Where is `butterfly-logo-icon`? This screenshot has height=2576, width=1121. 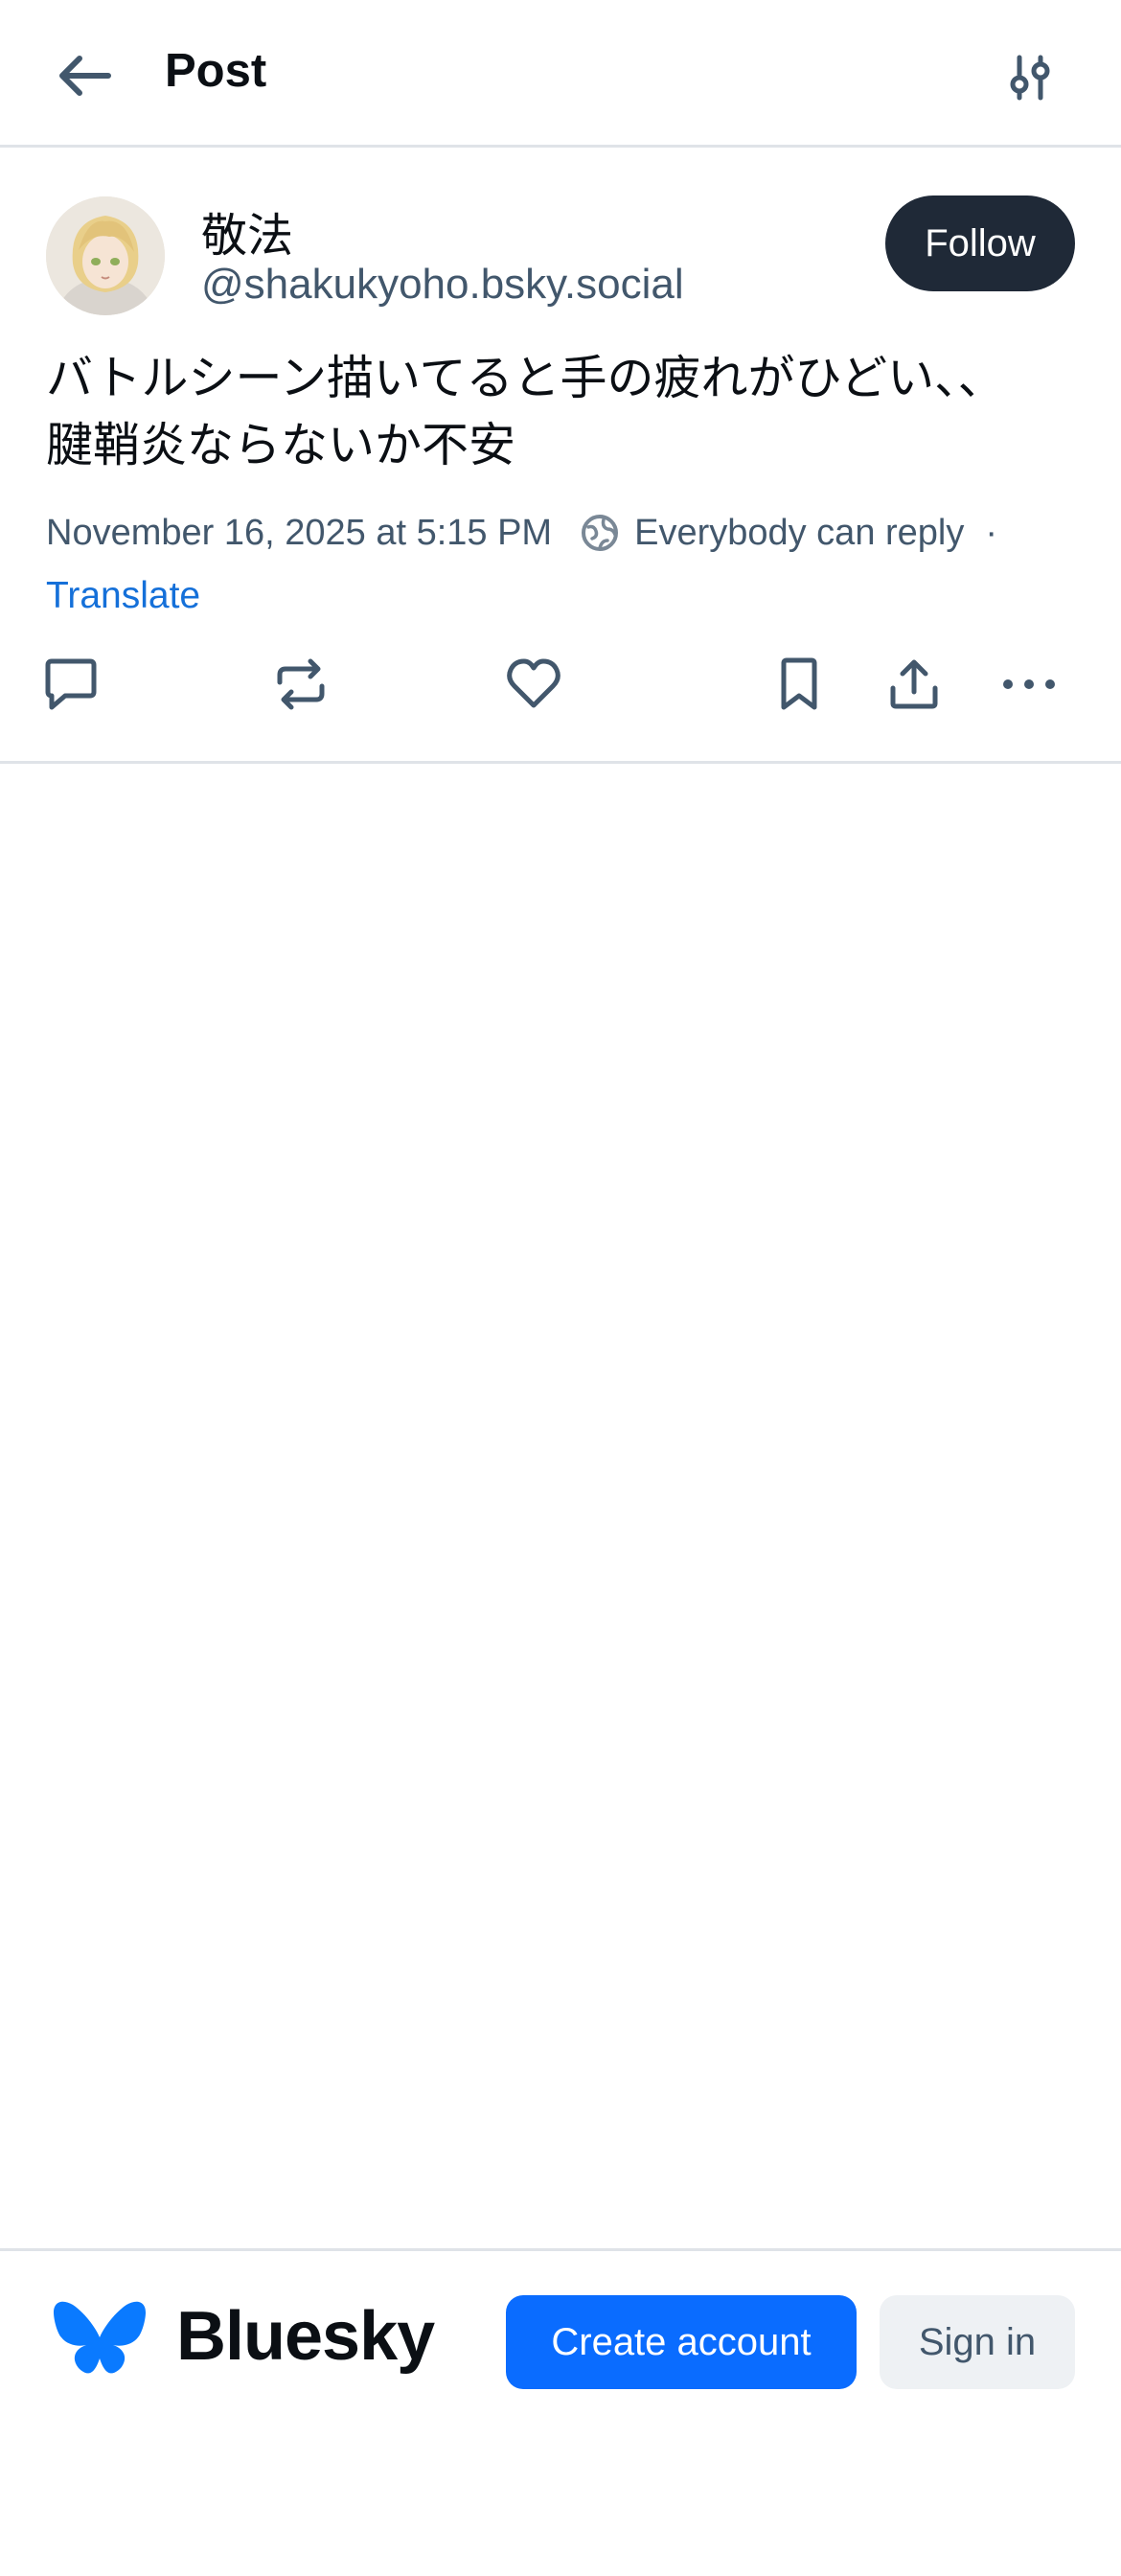 butterfly-logo-icon is located at coordinates (100, 2337).